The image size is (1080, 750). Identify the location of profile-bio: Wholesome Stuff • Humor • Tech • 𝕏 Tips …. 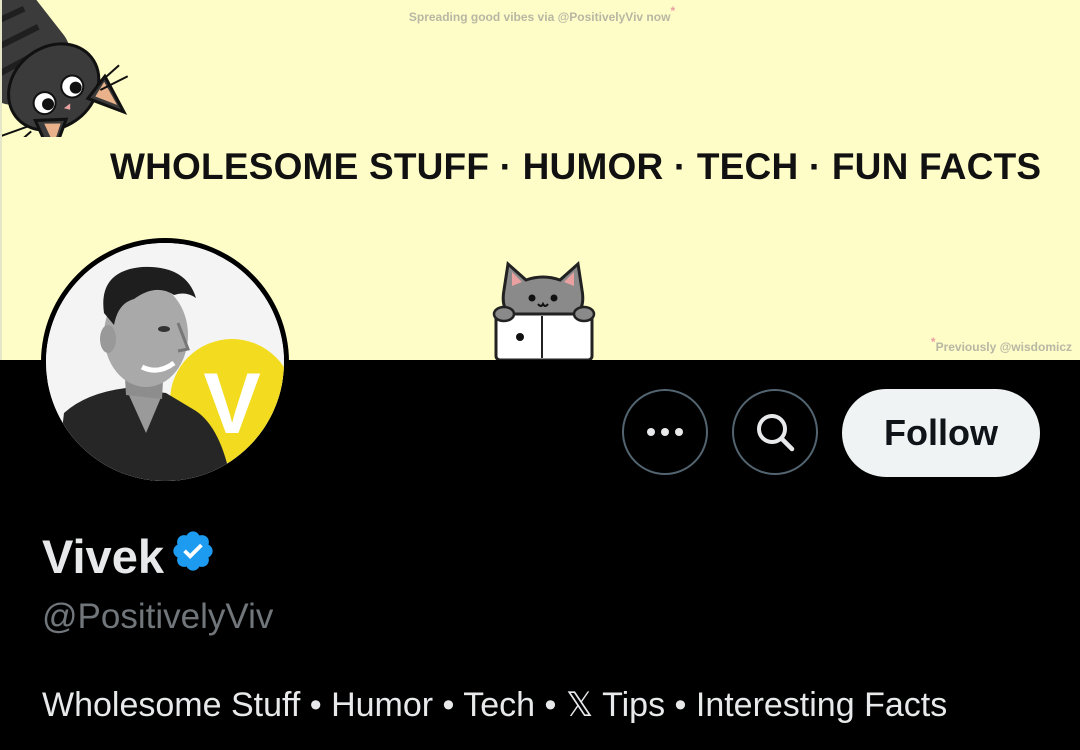
(495, 705).